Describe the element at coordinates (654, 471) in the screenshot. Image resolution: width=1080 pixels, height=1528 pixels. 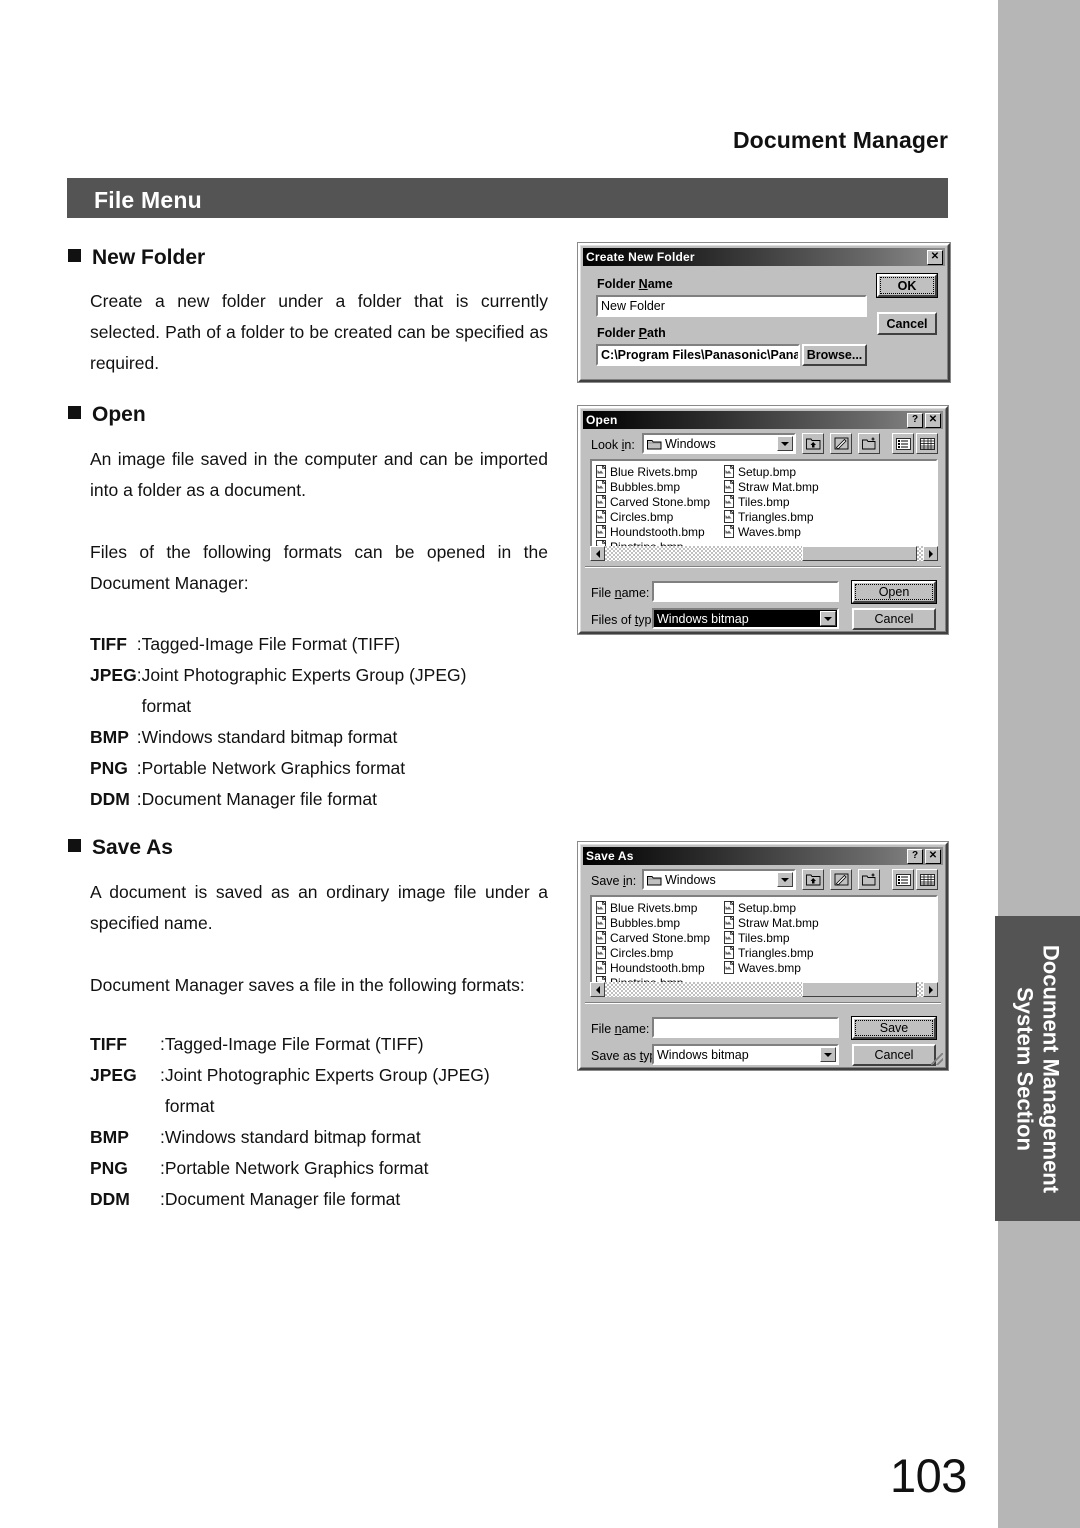
I see `list-item-label: Blue Rivets.bmp` at that location.